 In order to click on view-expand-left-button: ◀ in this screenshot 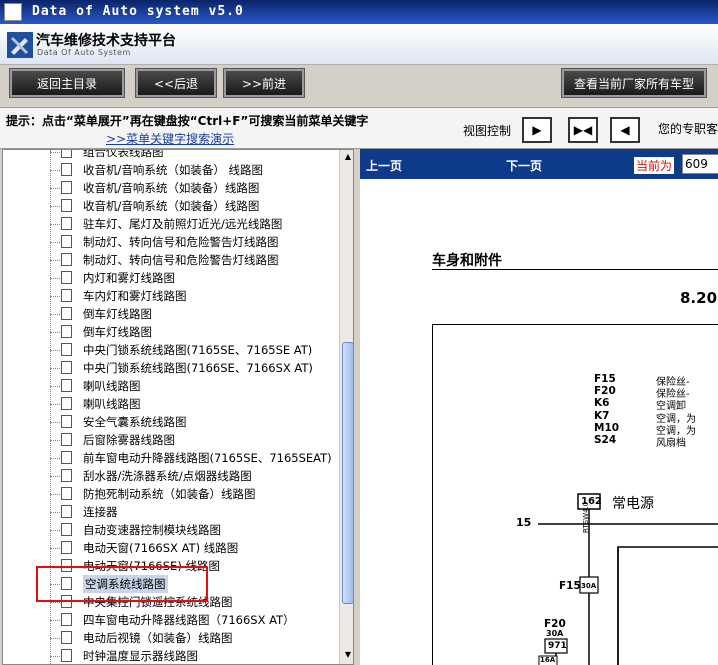, I will do `click(625, 130)`.